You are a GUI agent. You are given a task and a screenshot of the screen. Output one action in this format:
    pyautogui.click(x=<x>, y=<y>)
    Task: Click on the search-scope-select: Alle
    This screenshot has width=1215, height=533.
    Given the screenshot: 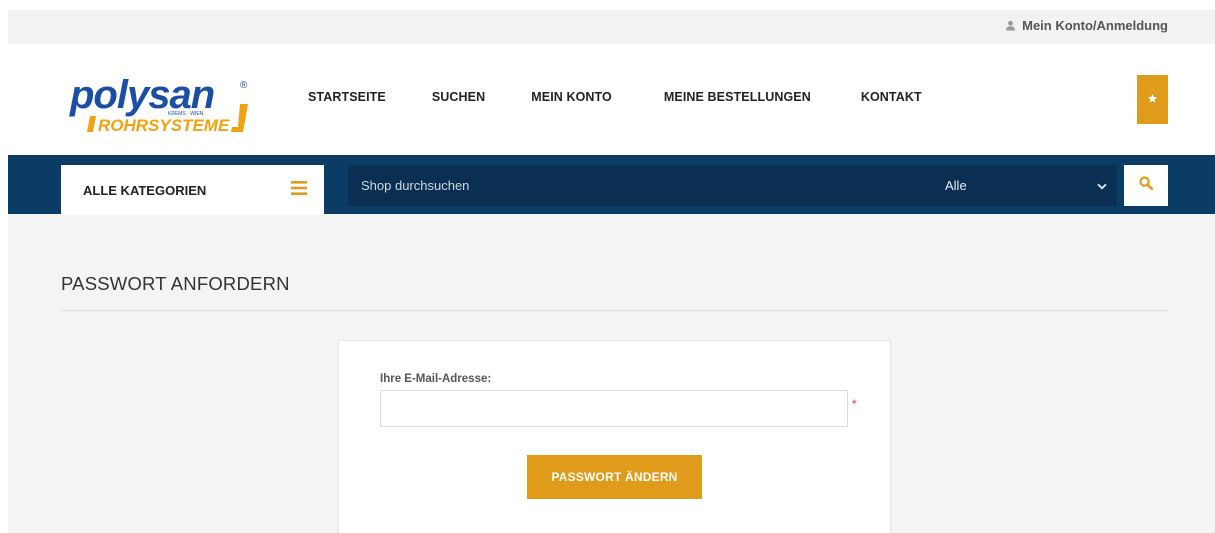 What is the action you would take?
    pyautogui.click(x=1023, y=185)
    